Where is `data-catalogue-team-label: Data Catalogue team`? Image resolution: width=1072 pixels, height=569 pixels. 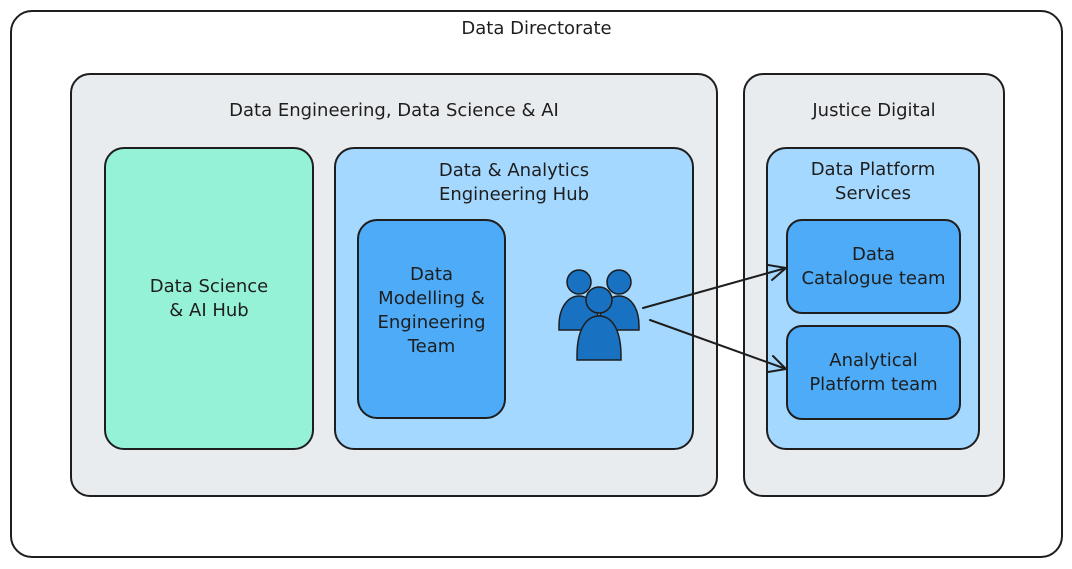 data-catalogue-team-label: Data Catalogue team is located at coordinates (873, 266).